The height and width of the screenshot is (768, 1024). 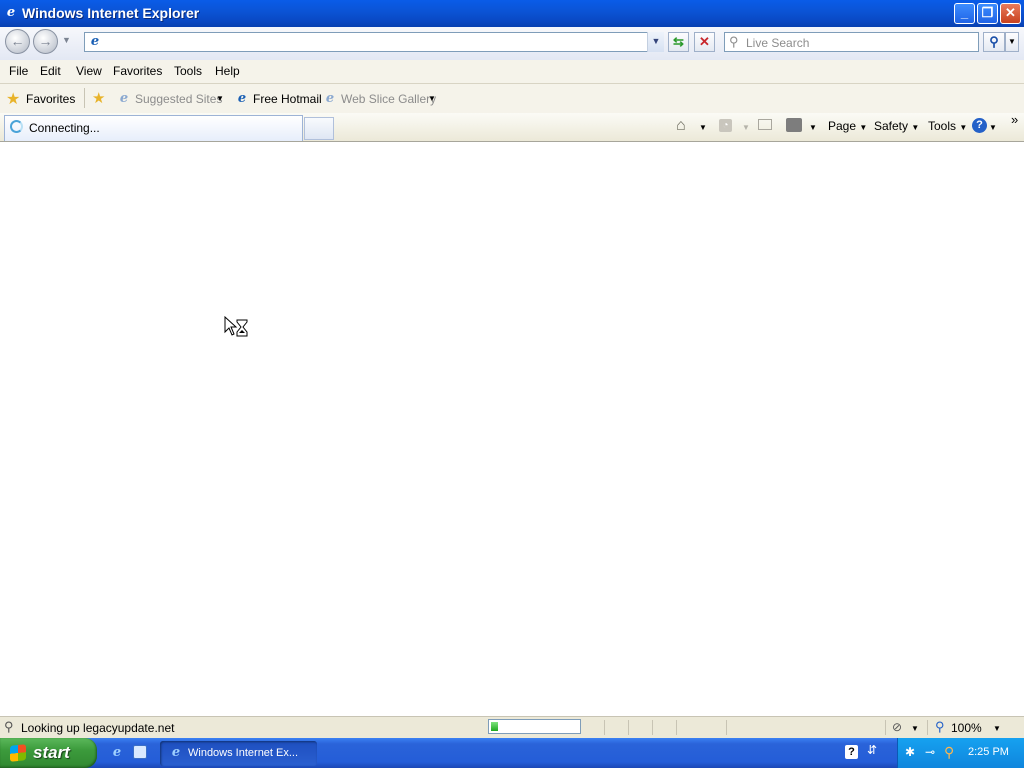 I want to click on zoom-icon: ⚲, so click(x=940, y=726).